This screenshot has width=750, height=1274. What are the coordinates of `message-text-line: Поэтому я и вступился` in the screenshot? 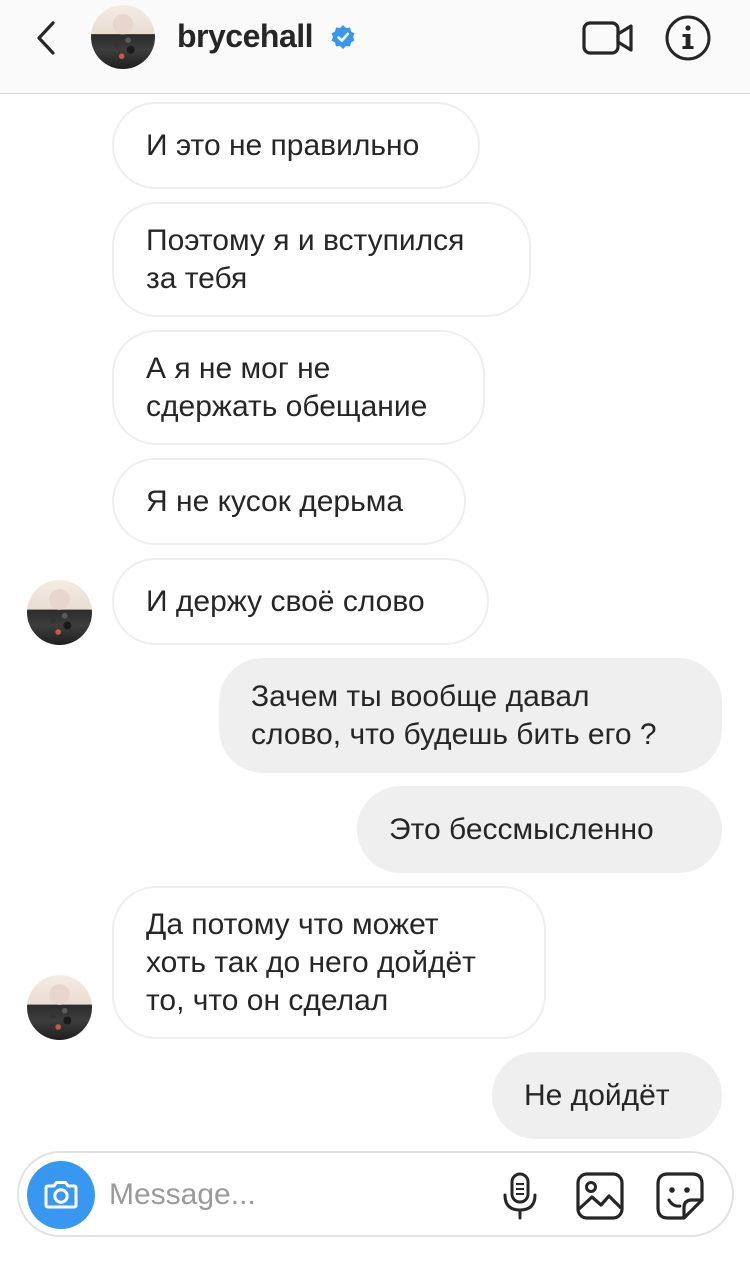 It's located at (305, 240).